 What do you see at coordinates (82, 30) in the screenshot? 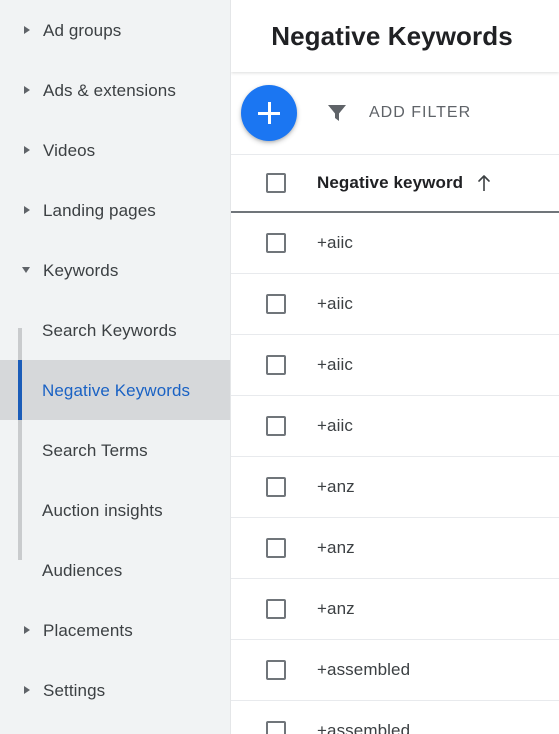
I see `sidebar-item-label: Ad groups` at bounding box center [82, 30].